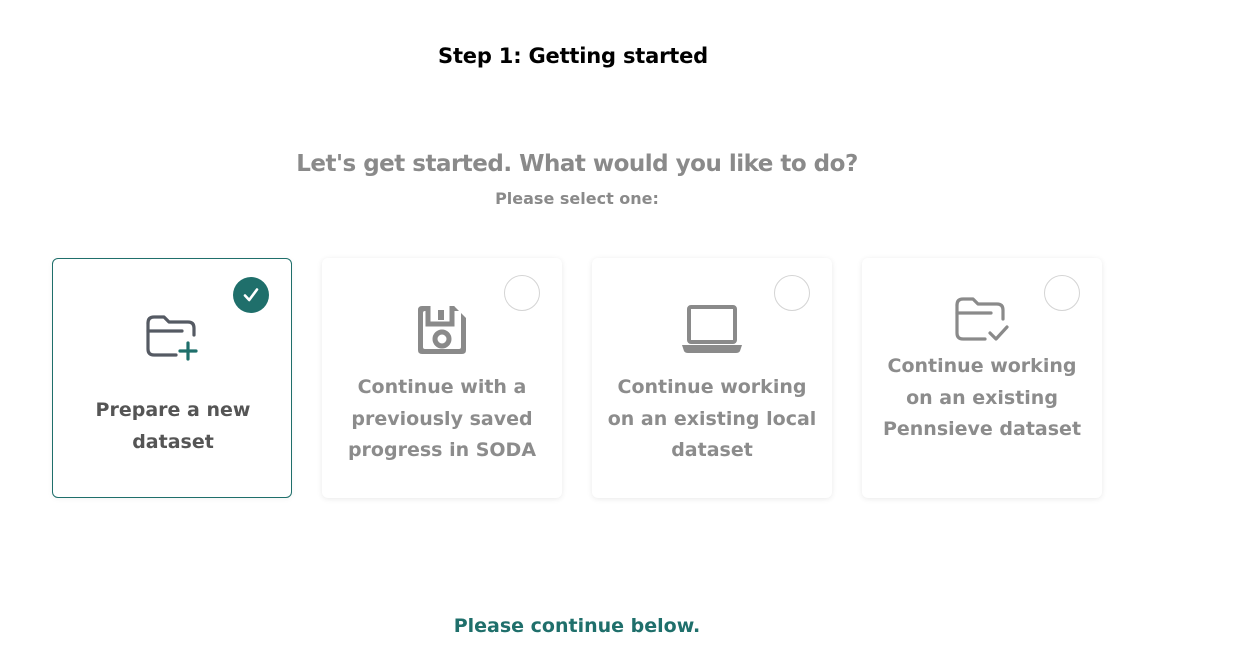  I want to click on folder-check-icon, so click(982, 320).